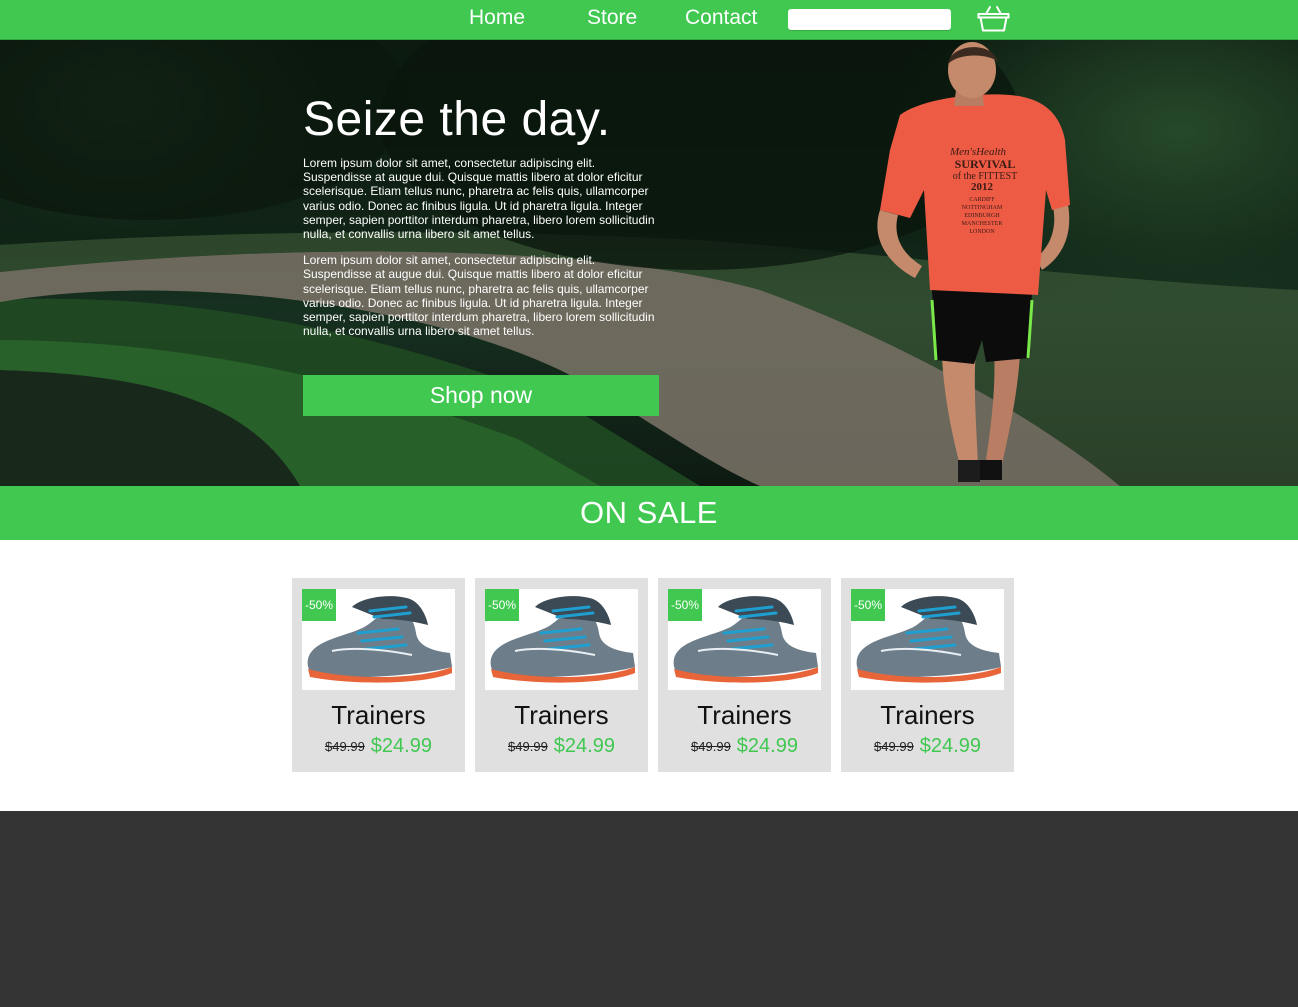  I want to click on top-nav: Home Store Contact, so click(649, 20).